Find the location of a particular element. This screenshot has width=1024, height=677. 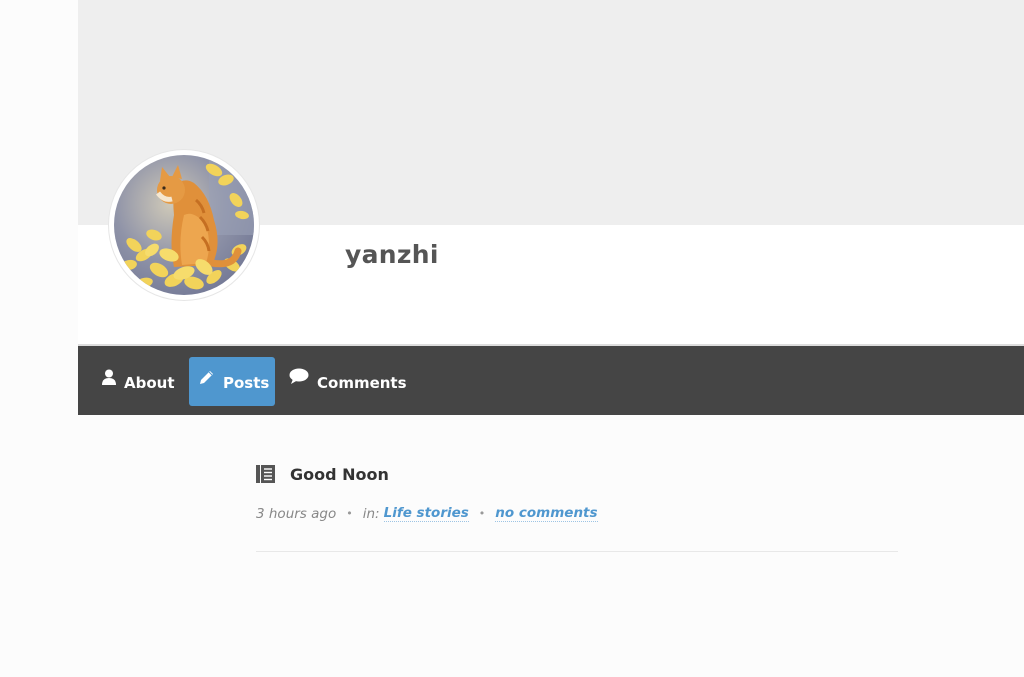

tab-posts: Posts is located at coordinates (232, 381).